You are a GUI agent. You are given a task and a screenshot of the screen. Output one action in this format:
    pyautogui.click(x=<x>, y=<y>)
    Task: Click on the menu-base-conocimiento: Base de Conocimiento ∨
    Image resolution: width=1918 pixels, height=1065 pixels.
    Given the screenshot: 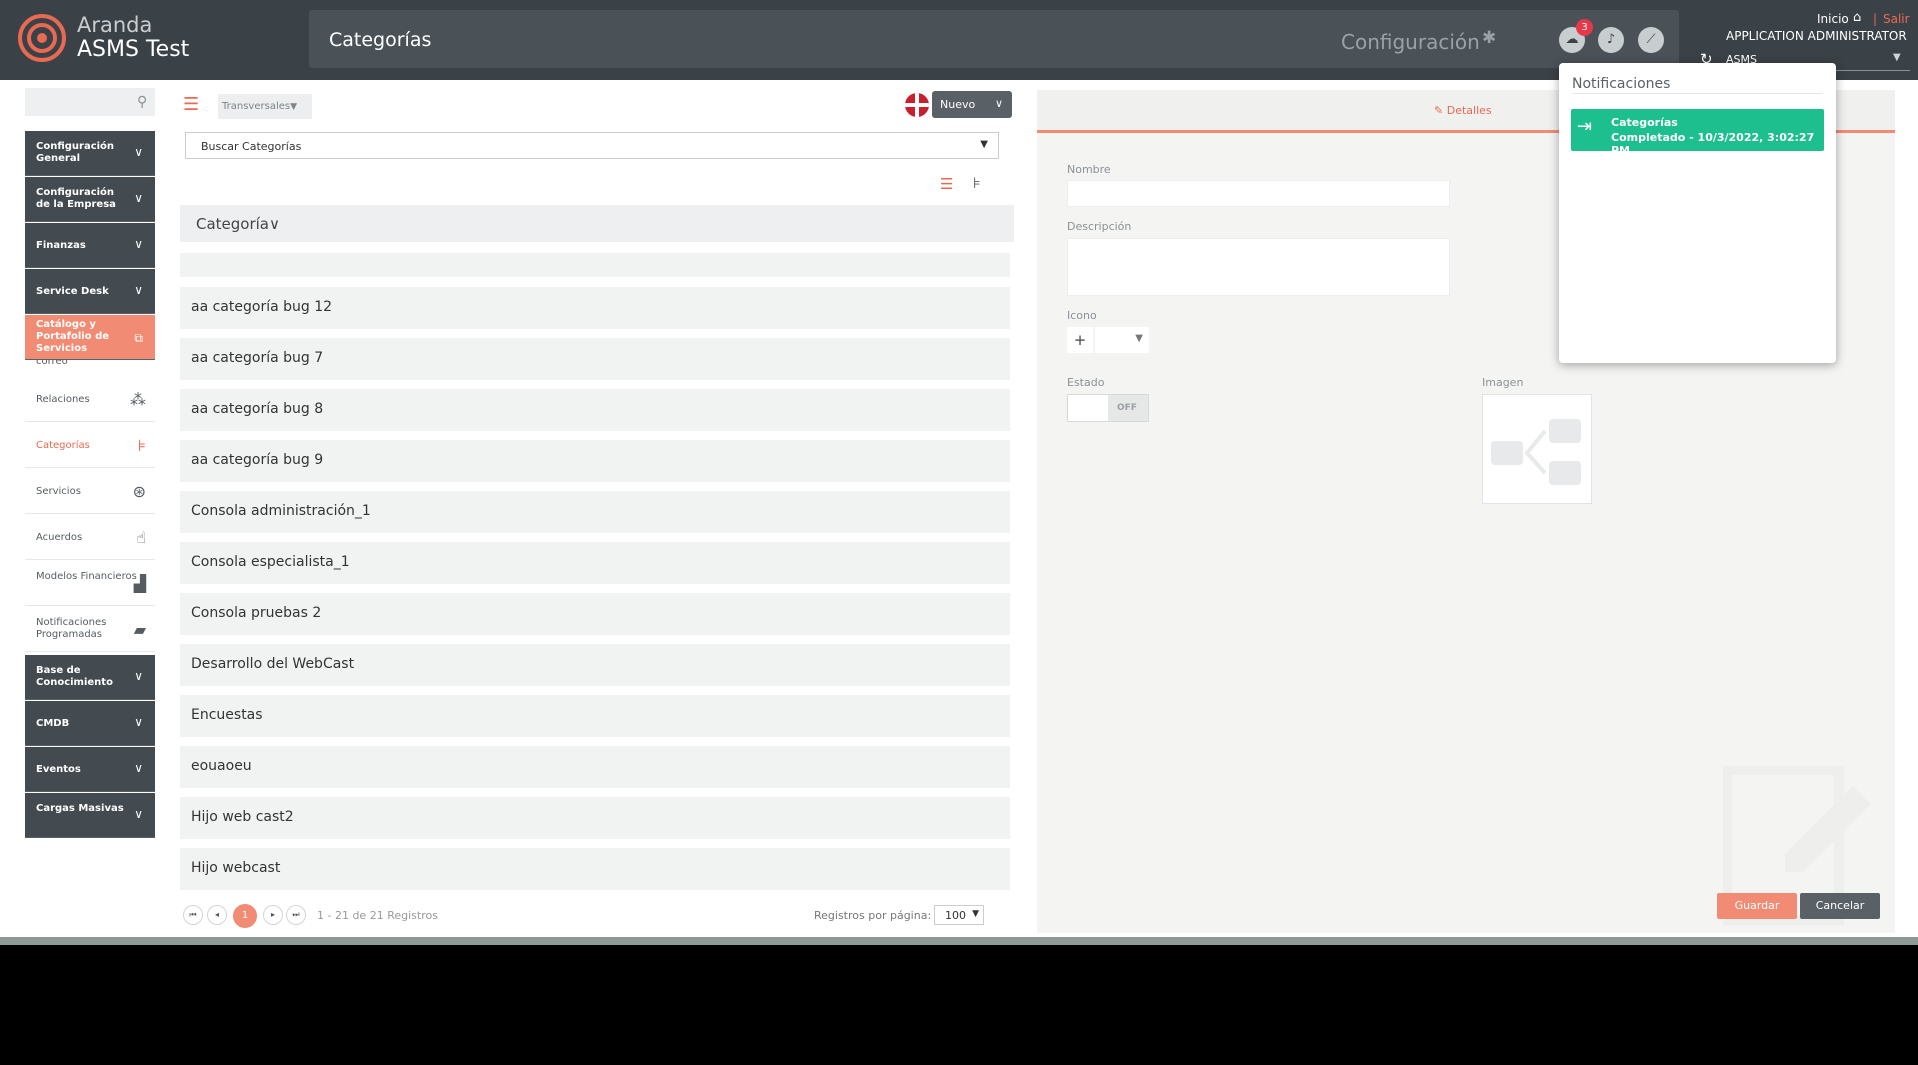 What is the action you would take?
    pyautogui.click(x=90, y=677)
    